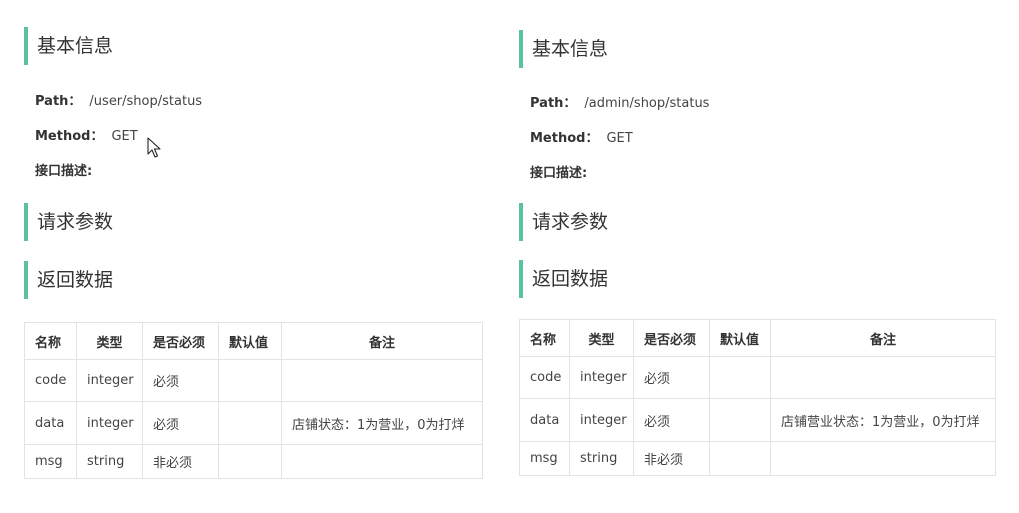 The width and height of the screenshot is (1019, 513). What do you see at coordinates (146, 101) in the screenshot?
I see `path-value: /user/shop/status` at bounding box center [146, 101].